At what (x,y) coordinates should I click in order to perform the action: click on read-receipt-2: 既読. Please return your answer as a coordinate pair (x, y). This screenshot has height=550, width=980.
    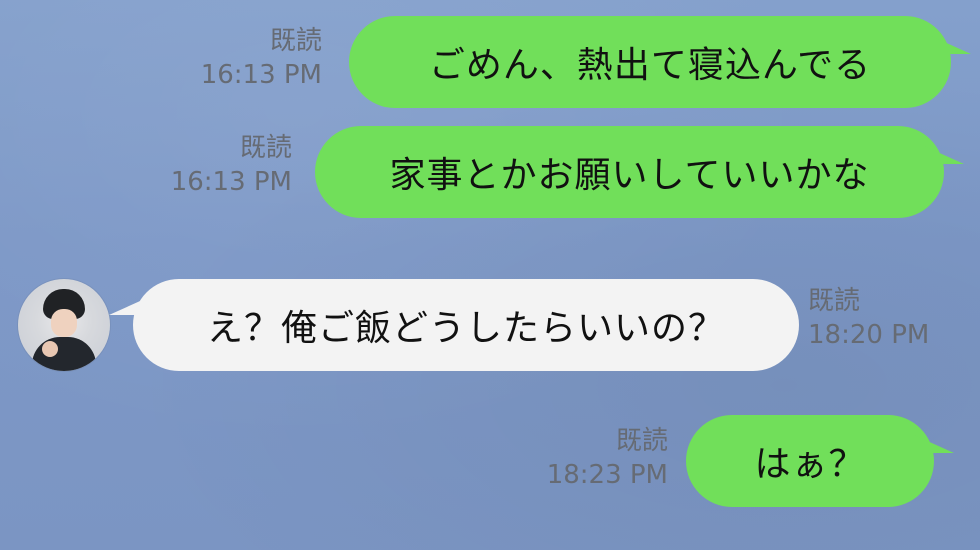
    Looking at the image, I should click on (265, 148).